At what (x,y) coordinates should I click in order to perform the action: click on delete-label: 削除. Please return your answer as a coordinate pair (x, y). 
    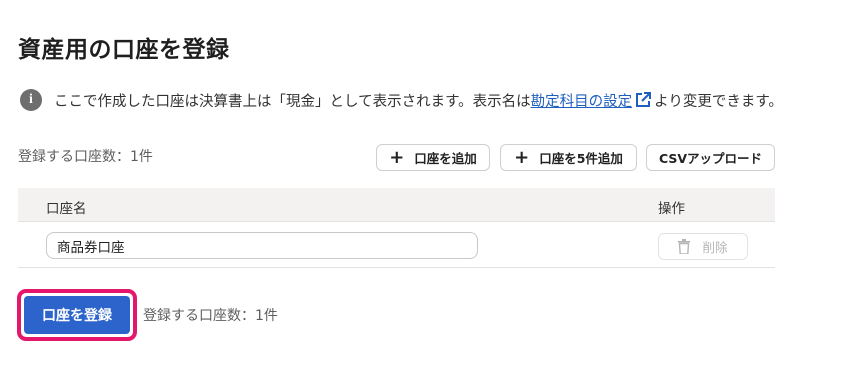
    Looking at the image, I should click on (715, 247).